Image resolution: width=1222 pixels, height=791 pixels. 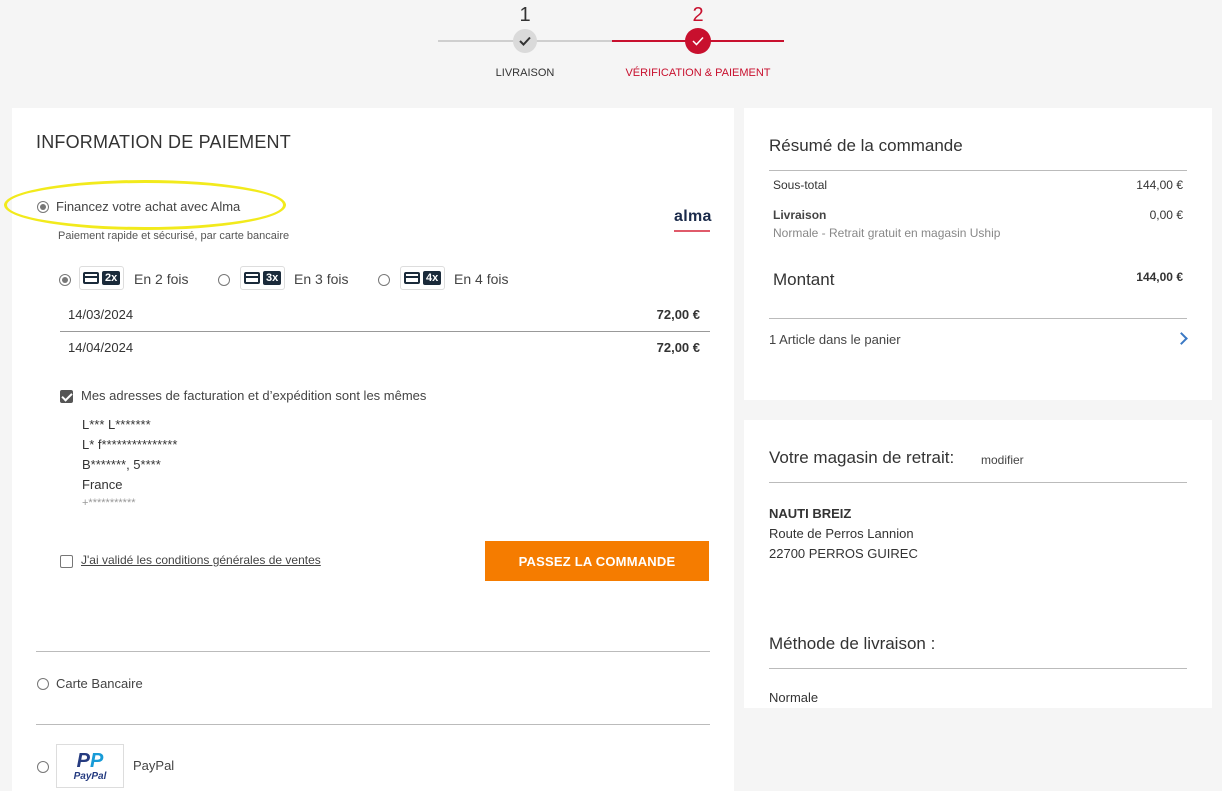 What do you see at coordinates (43, 684) in the screenshot?
I see `card-payment-radio` at bounding box center [43, 684].